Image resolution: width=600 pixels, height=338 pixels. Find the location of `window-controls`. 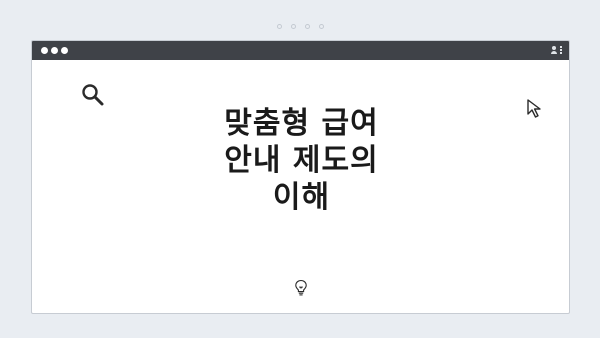

window-controls is located at coordinates (54, 50).